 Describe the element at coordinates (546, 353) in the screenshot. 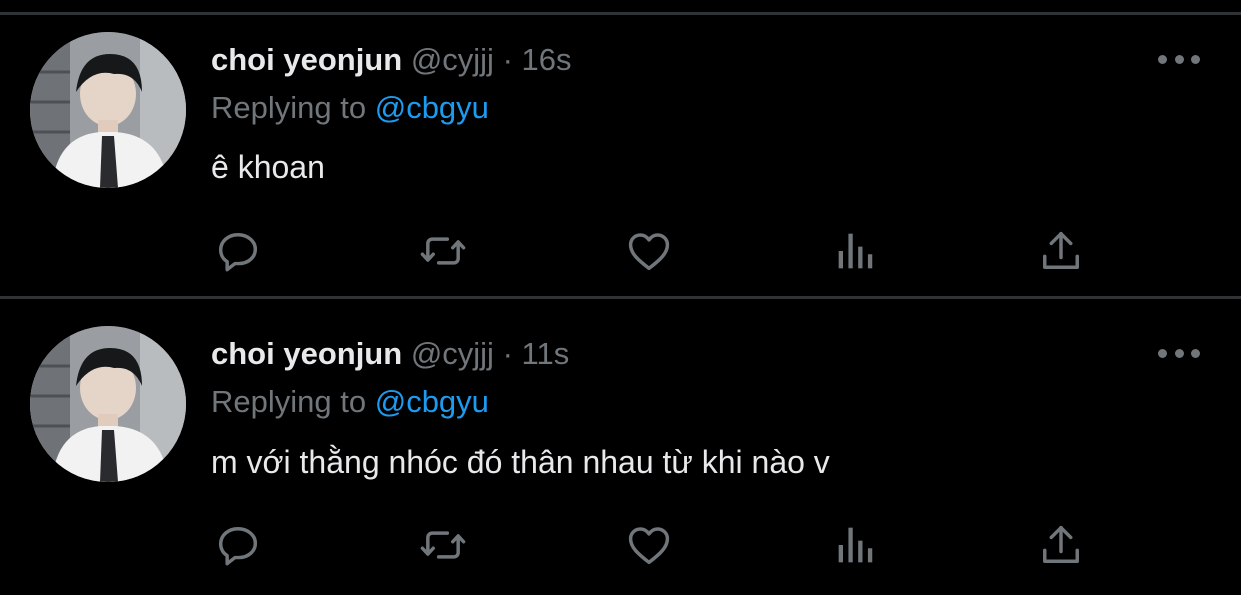

I see `timestamp: 11s` at that location.